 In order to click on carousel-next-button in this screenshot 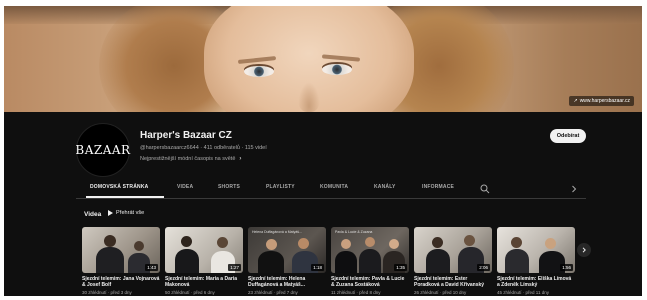, I will do `click(584, 250)`.